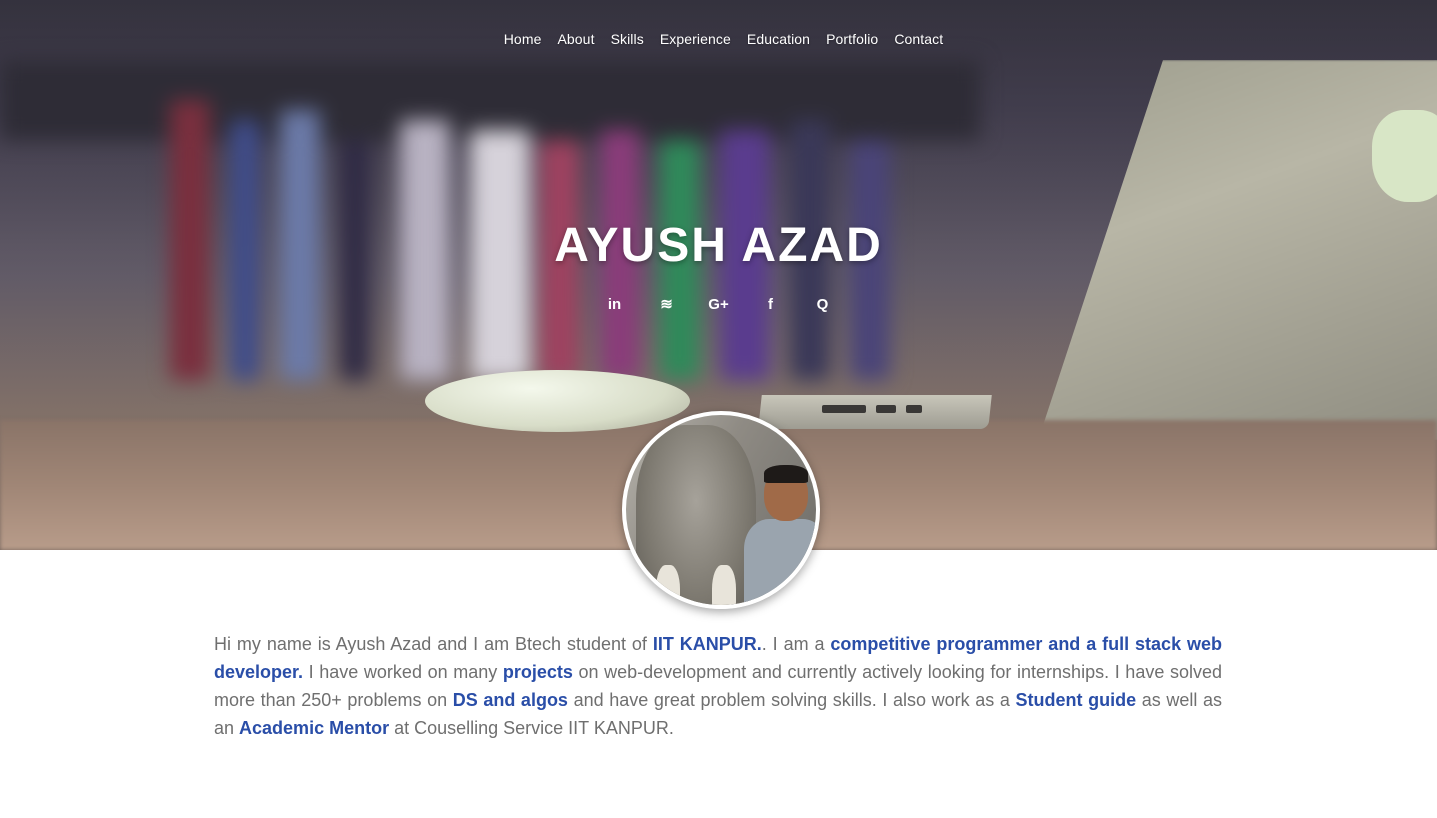  Describe the element at coordinates (537, 672) in the screenshot. I see `about-highlight-projects: projects` at that location.